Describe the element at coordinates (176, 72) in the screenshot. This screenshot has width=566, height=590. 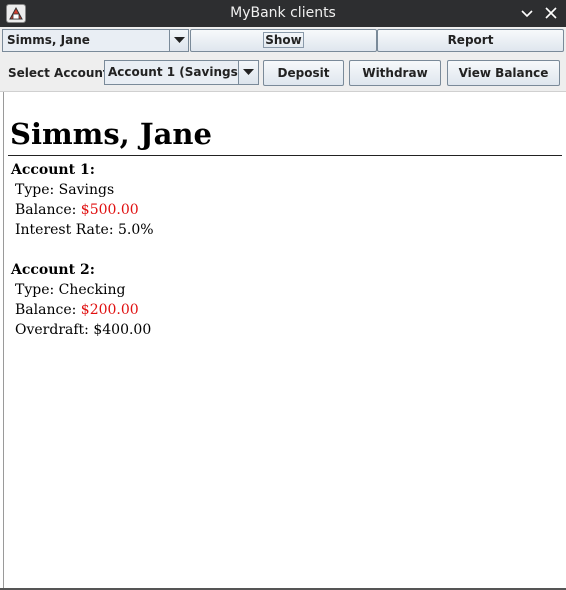
I see `account-select-value: Account 1 (Savings)` at that location.